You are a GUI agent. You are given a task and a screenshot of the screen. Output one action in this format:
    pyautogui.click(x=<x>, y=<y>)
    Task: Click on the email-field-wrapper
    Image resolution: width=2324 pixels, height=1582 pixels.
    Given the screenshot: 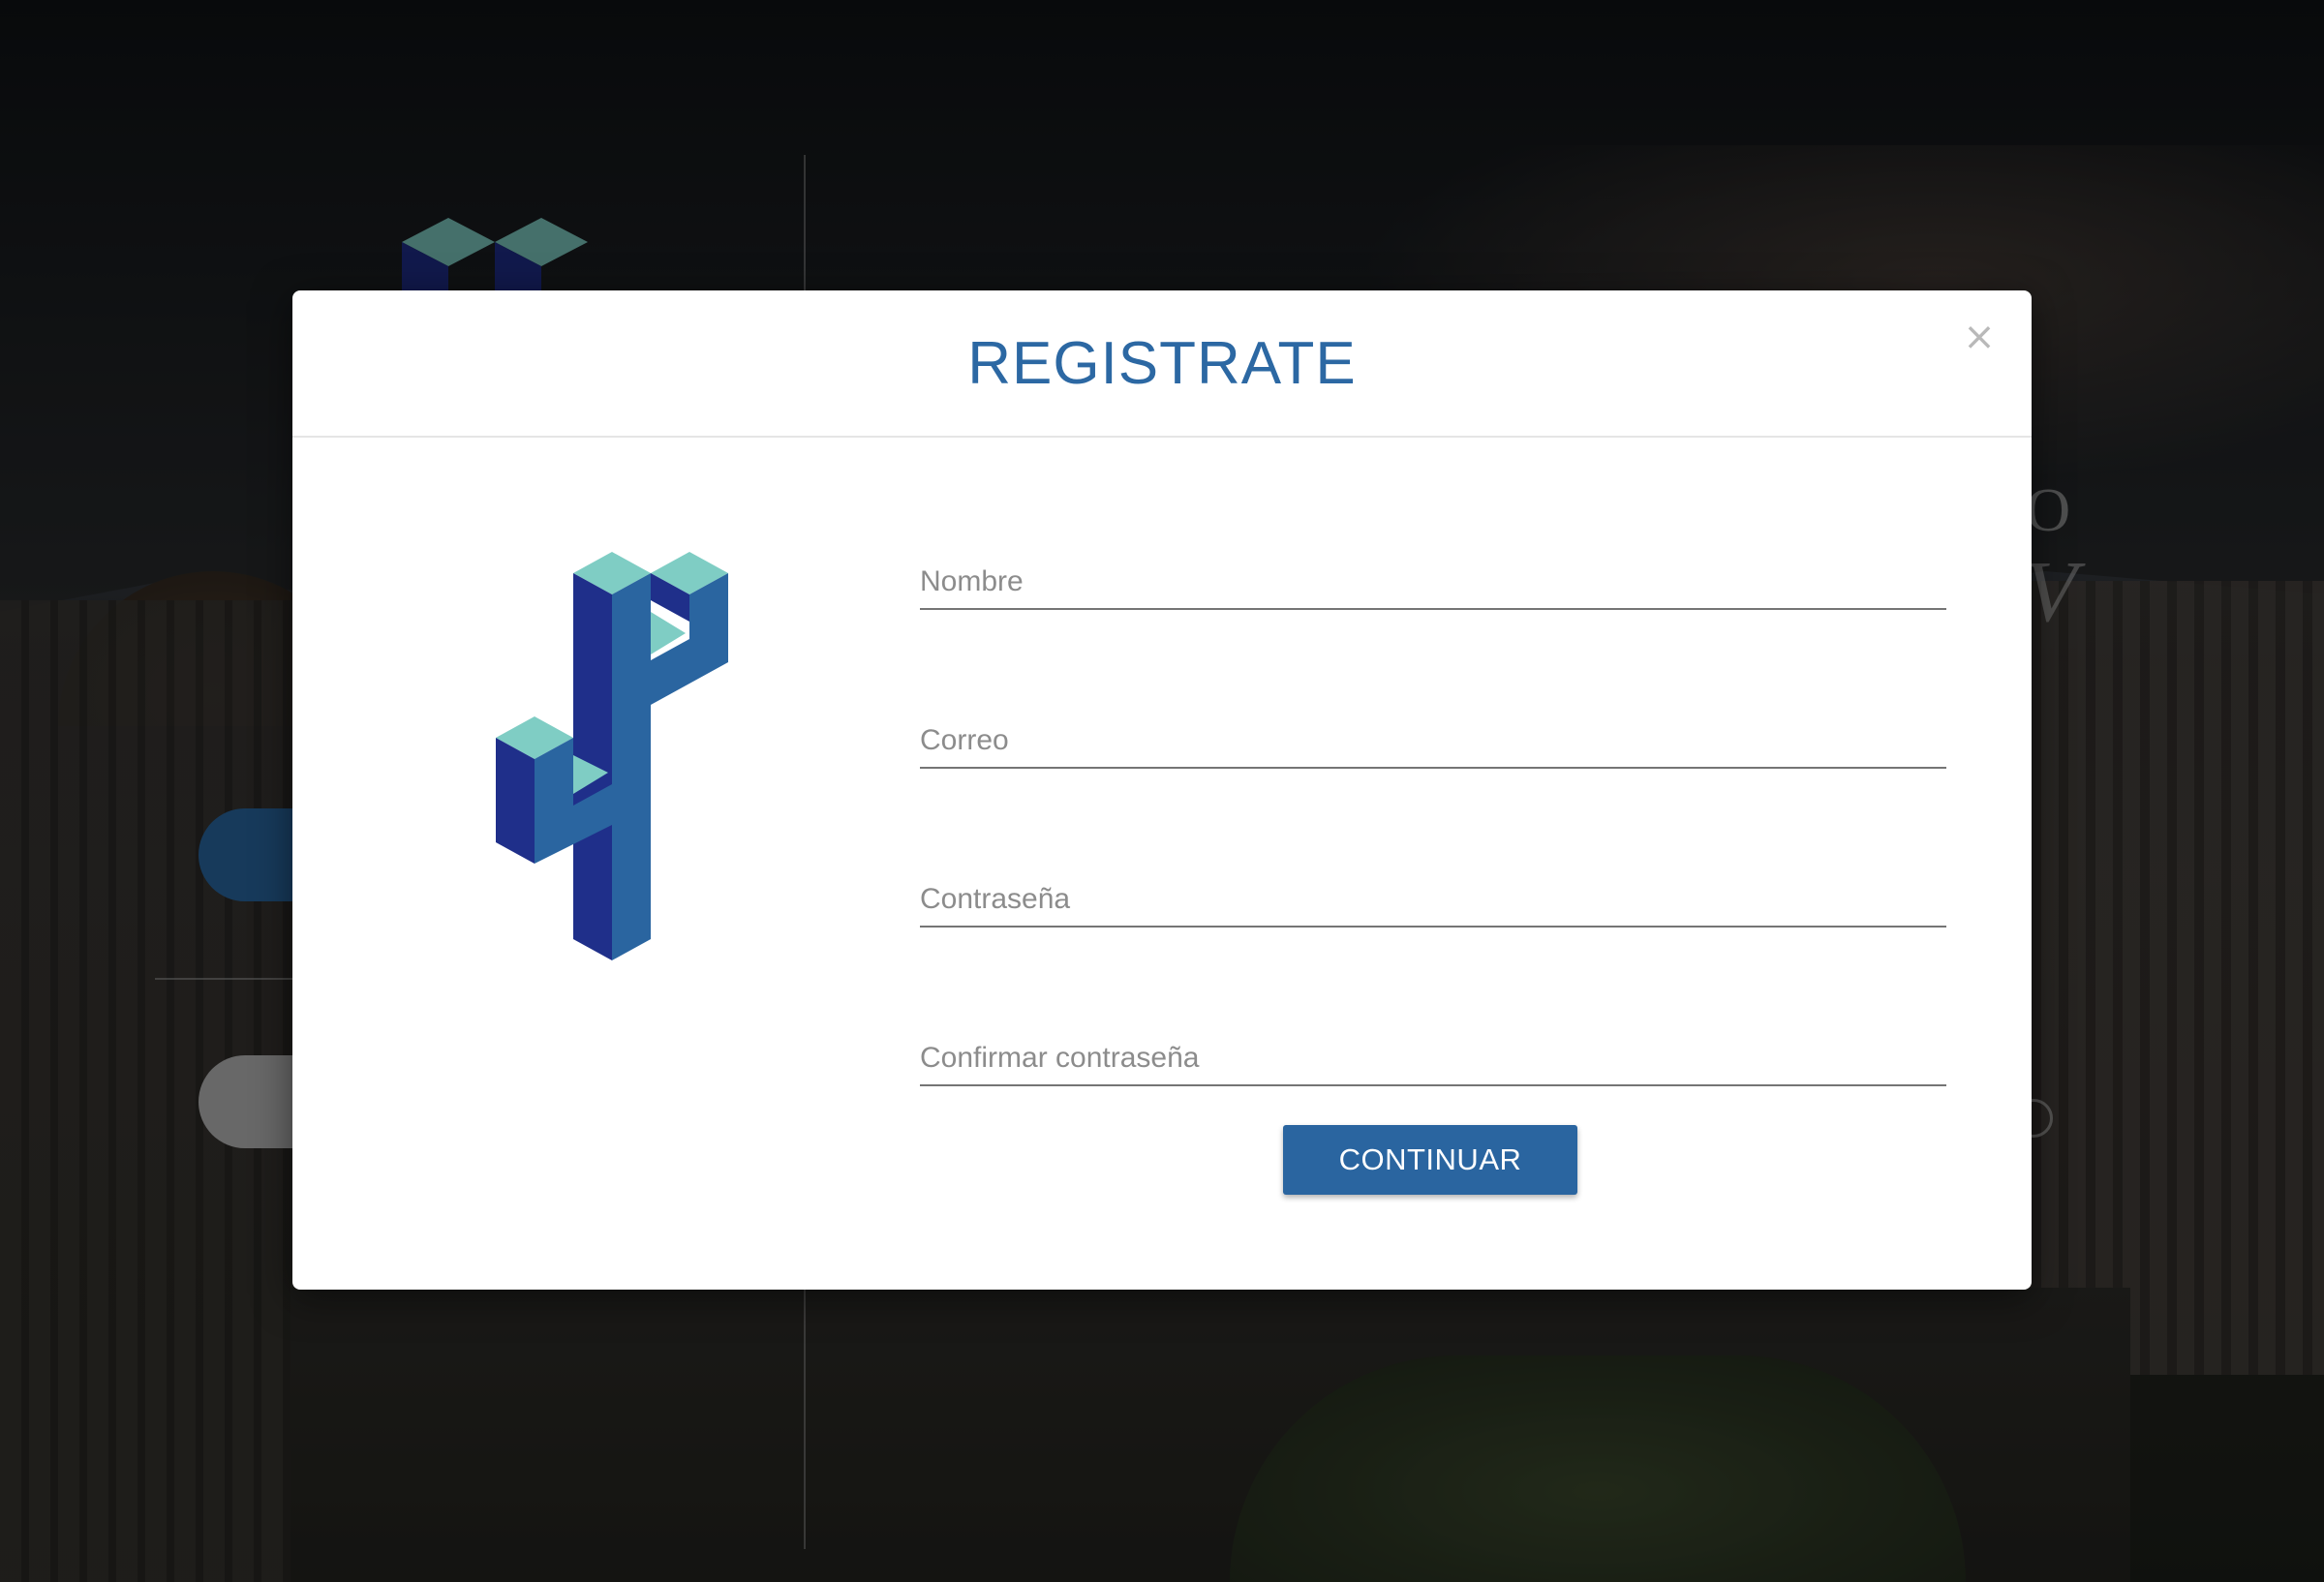 What is the action you would take?
    pyautogui.click(x=1433, y=726)
    